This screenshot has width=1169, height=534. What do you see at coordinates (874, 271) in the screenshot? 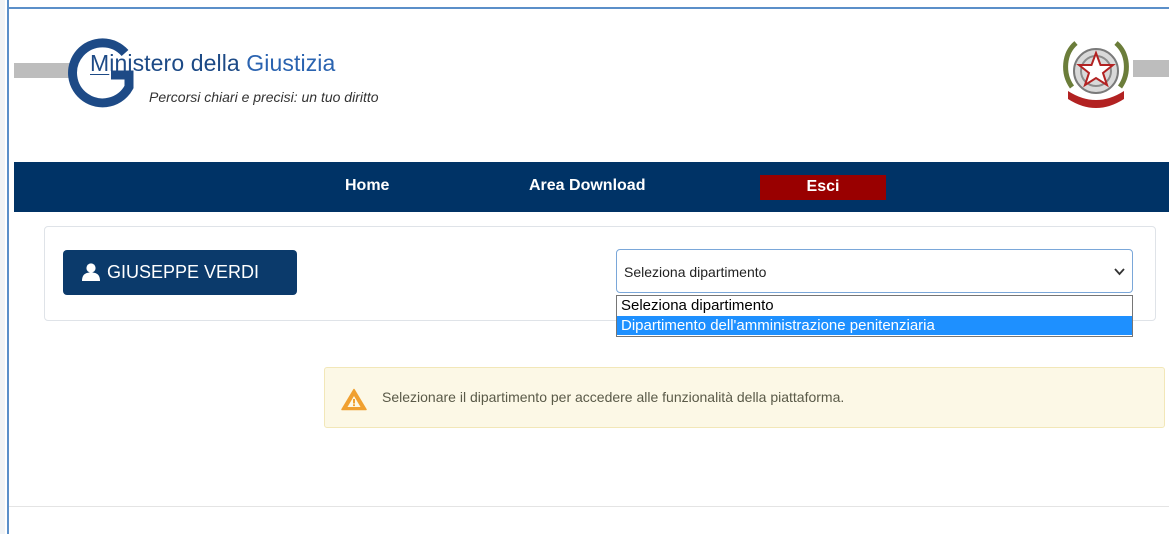
I see `department-select: Seleziona dipartimento` at bounding box center [874, 271].